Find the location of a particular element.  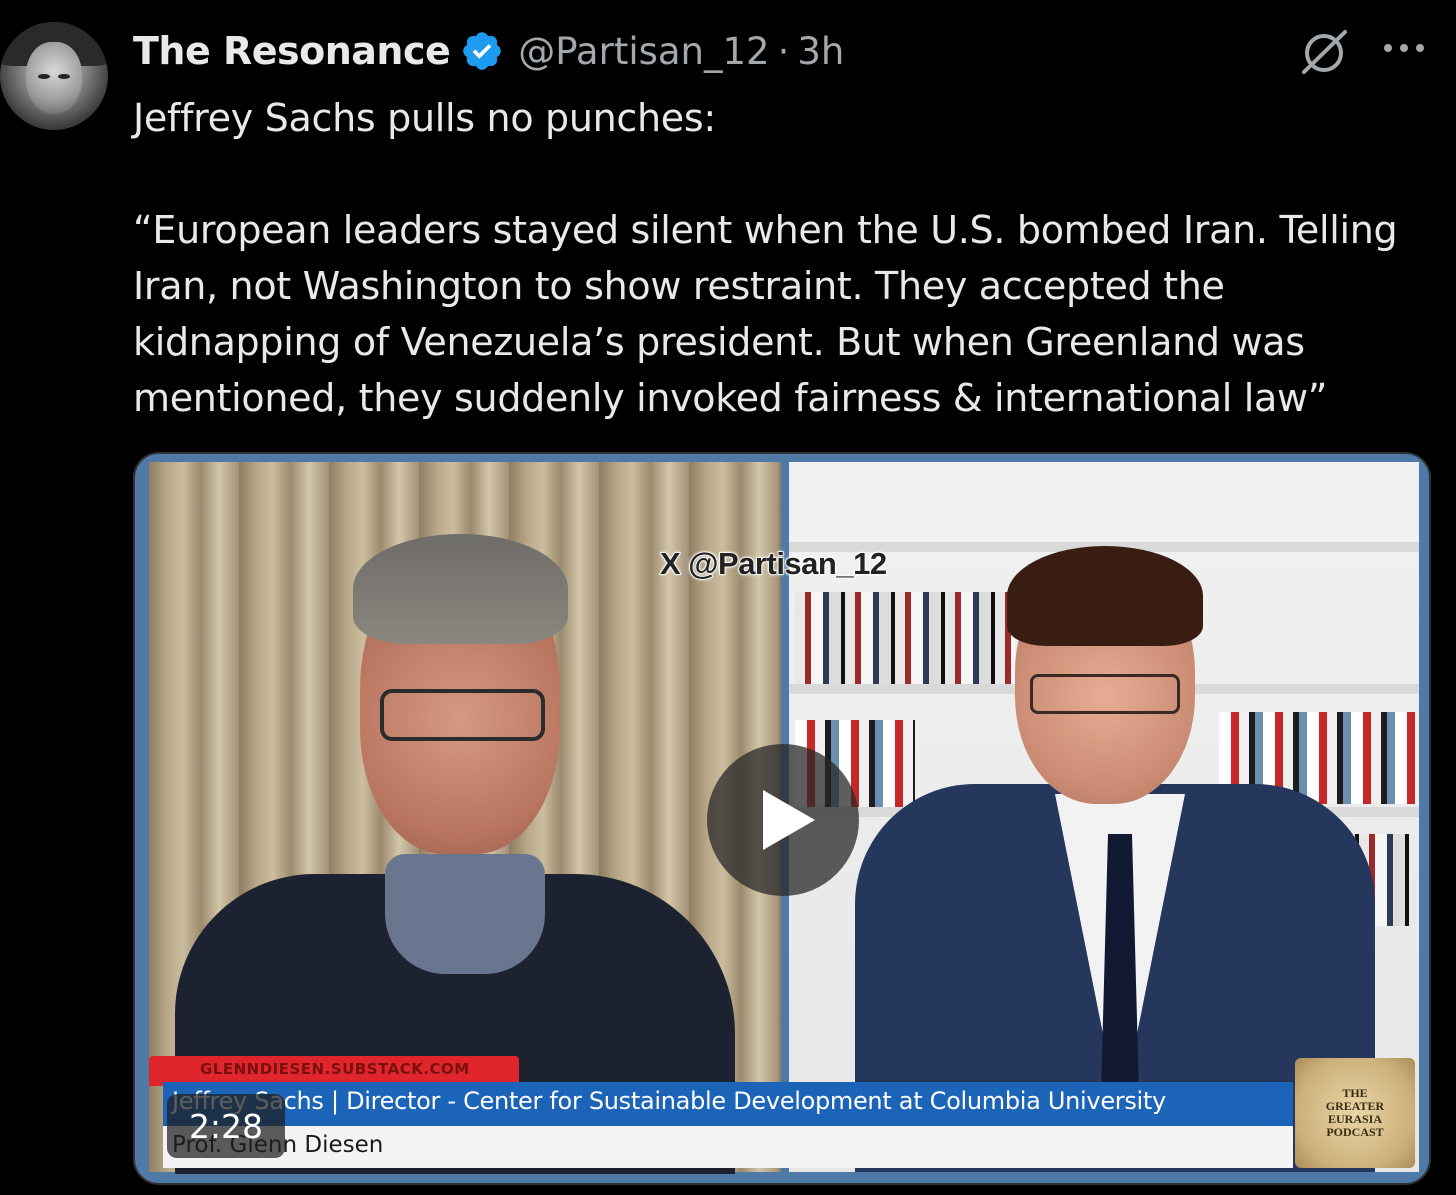

author-display-name: The Resonance is located at coordinates (292, 51).